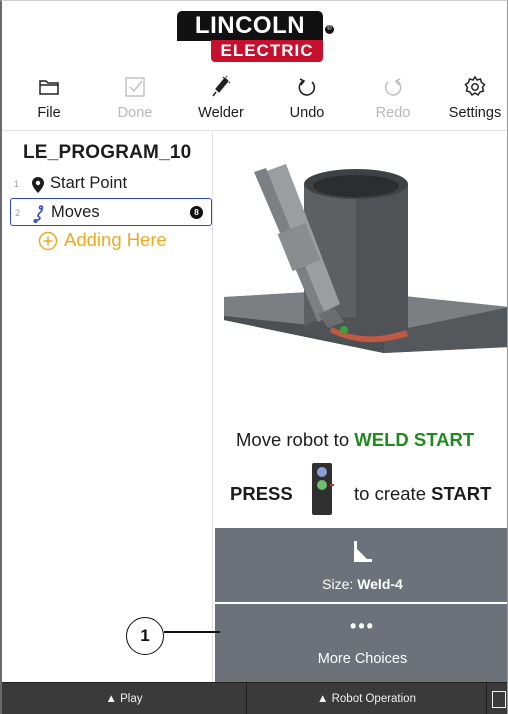 The height and width of the screenshot is (714, 508). Describe the element at coordinates (250, 26) in the screenshot. I see `logo-line-1: LINCOLN` at that location.